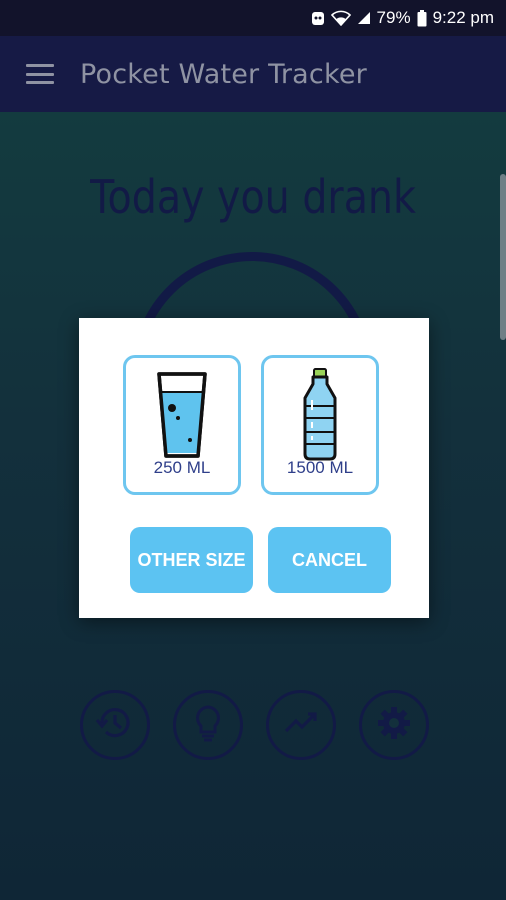  I want to click on glass-250ml-option: 250 ML, so click(182, 425).